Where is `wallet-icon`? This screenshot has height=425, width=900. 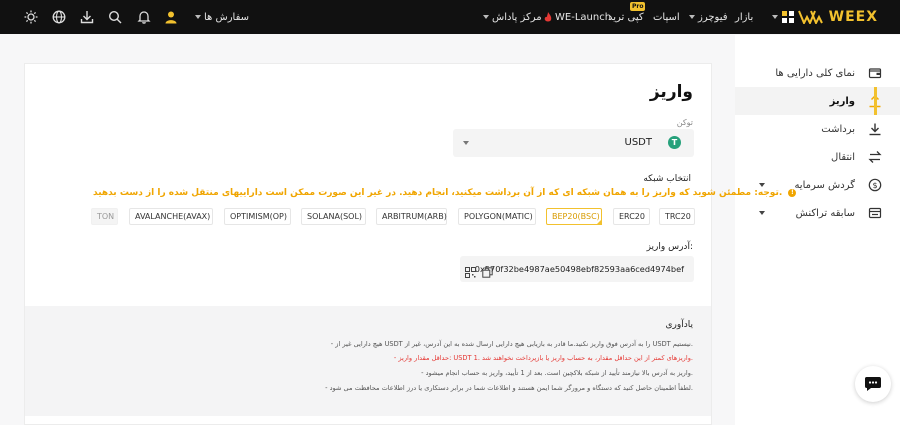 wallet-icon is located at coordinates (875, 73).